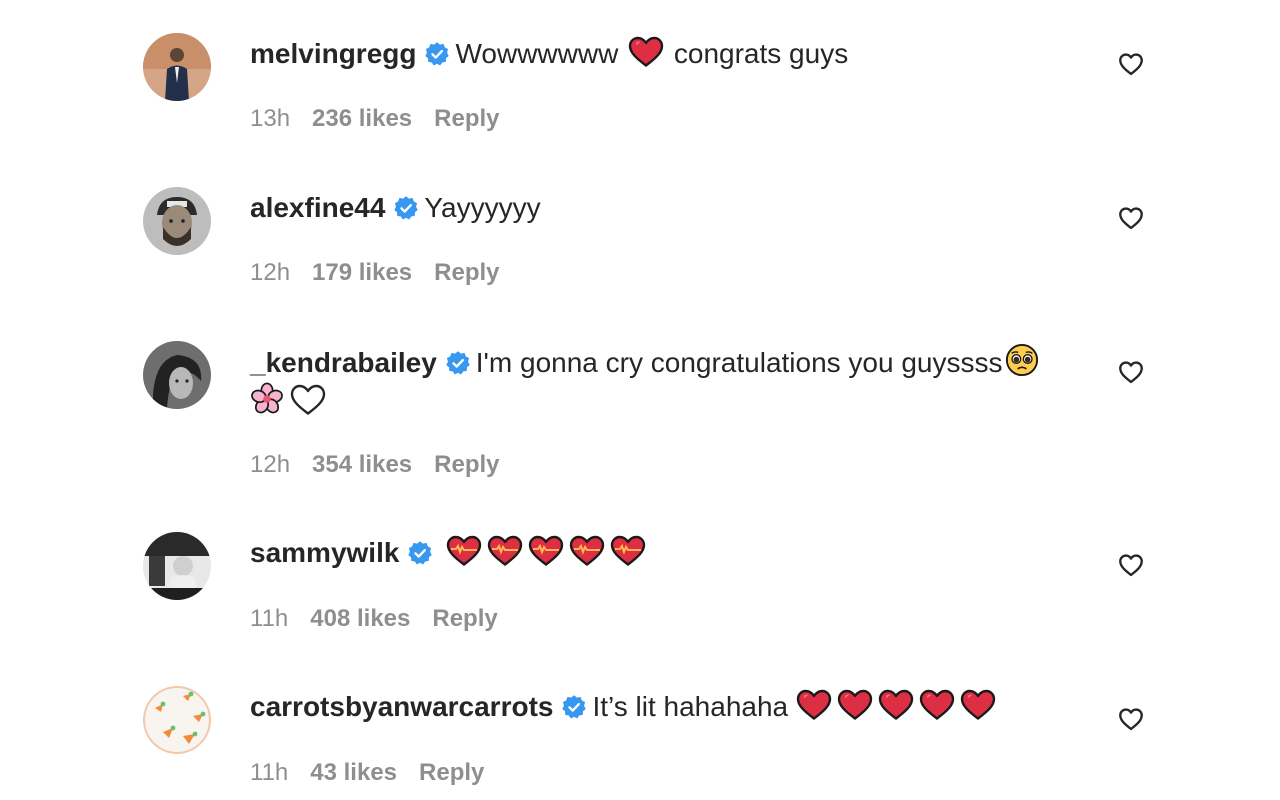  Describe the element at coordinates (1022, 360) in the screenshot. I see `pleading-face-icon` at that location.